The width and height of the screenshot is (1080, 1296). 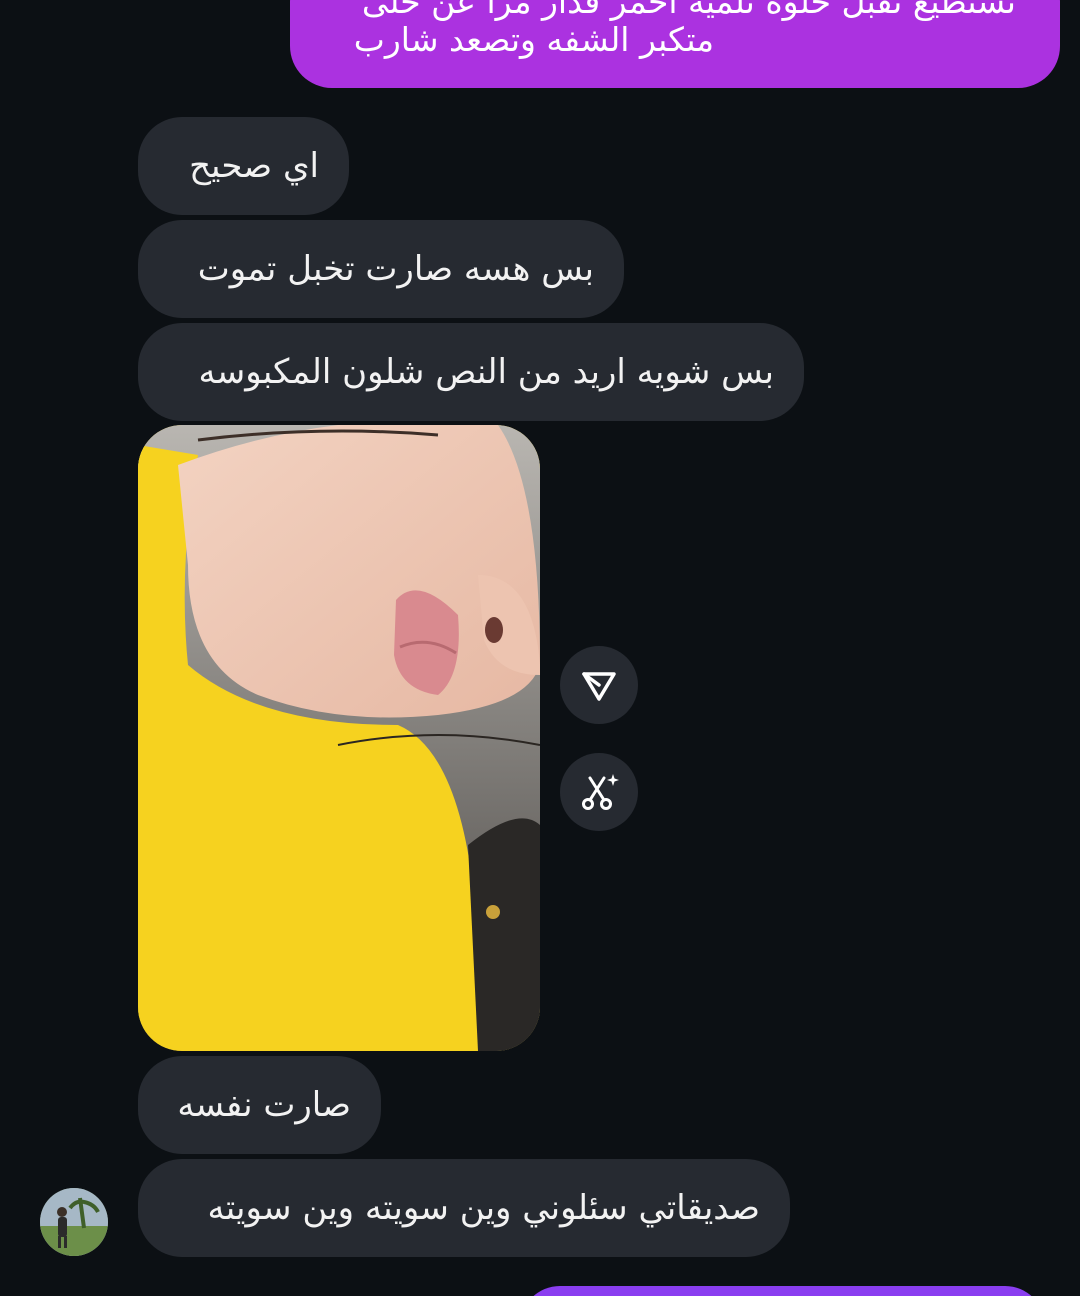 I want to click on share-button, so click(x=599, y=685).